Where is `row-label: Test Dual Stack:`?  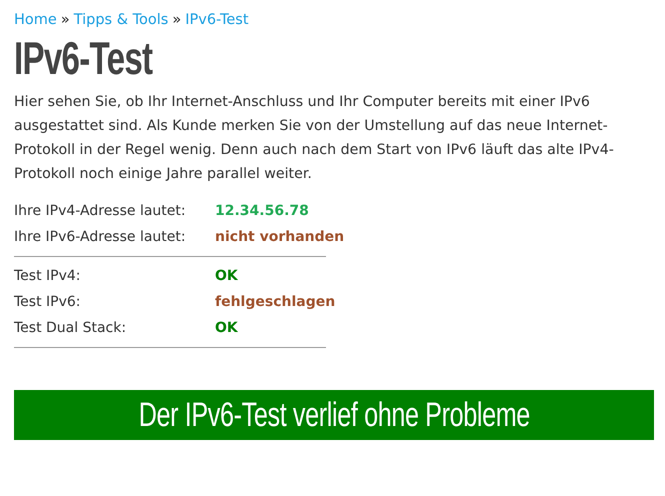
row-label: Test Dual Stack: is located at coordinates (71, 328).